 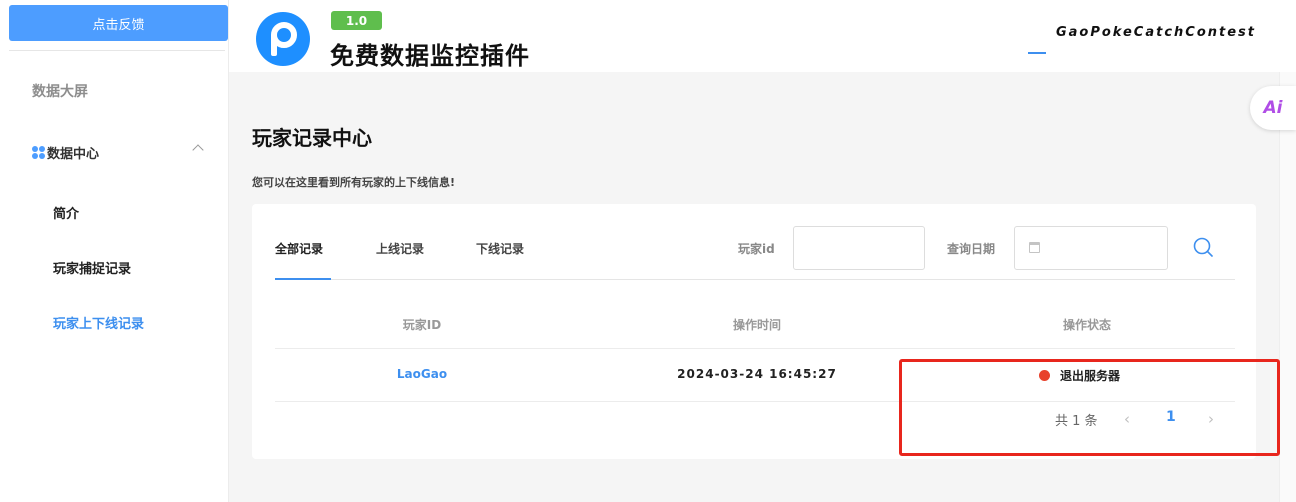 What do you see at coordinates (1156, 32) in the screenshot?
I see `brand-name: GaoPokeCatchContest` at bounding box center [1156, 32].